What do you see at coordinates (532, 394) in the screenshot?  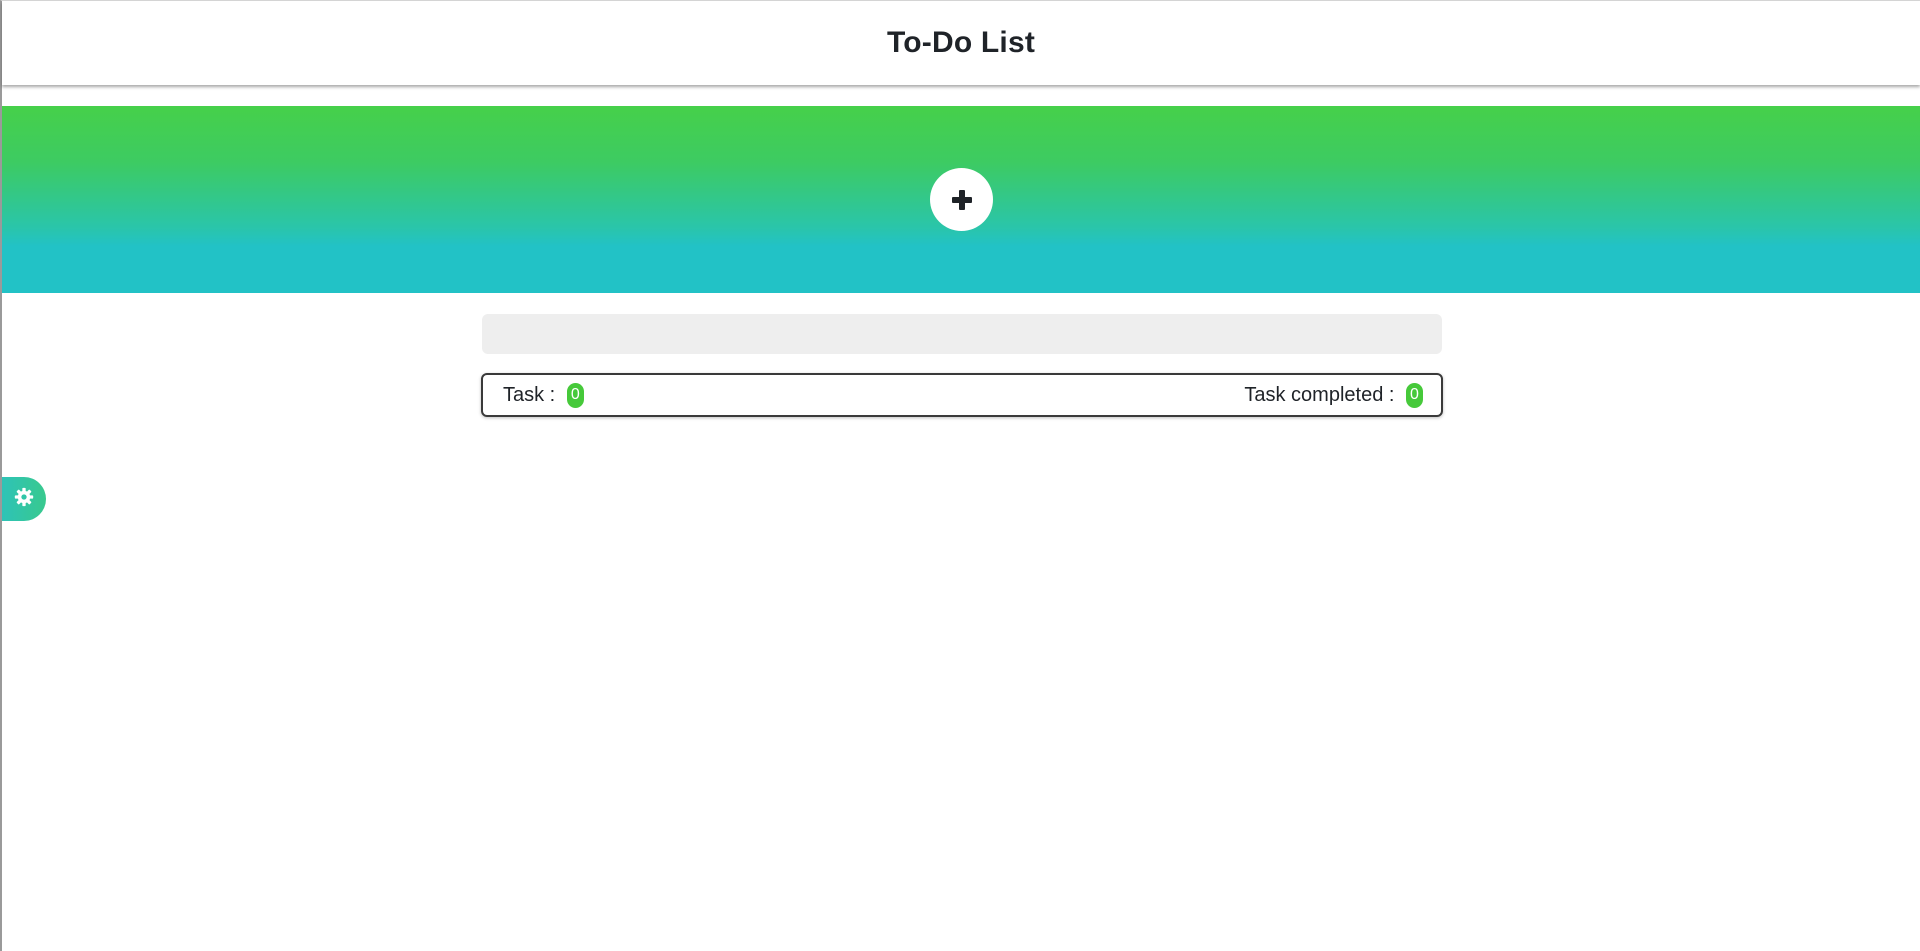 I see `task-count-label: Task :` at bounding box center [532, 394].